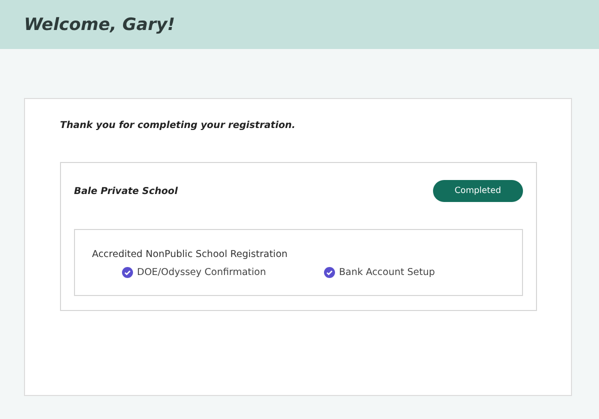 Image resolution: width=599 pixels, height=419 pixels. What do you see at coordinates (477, 191) in the screenshot?
I see `status-badge: Completed` at bounding box center [477, 191].